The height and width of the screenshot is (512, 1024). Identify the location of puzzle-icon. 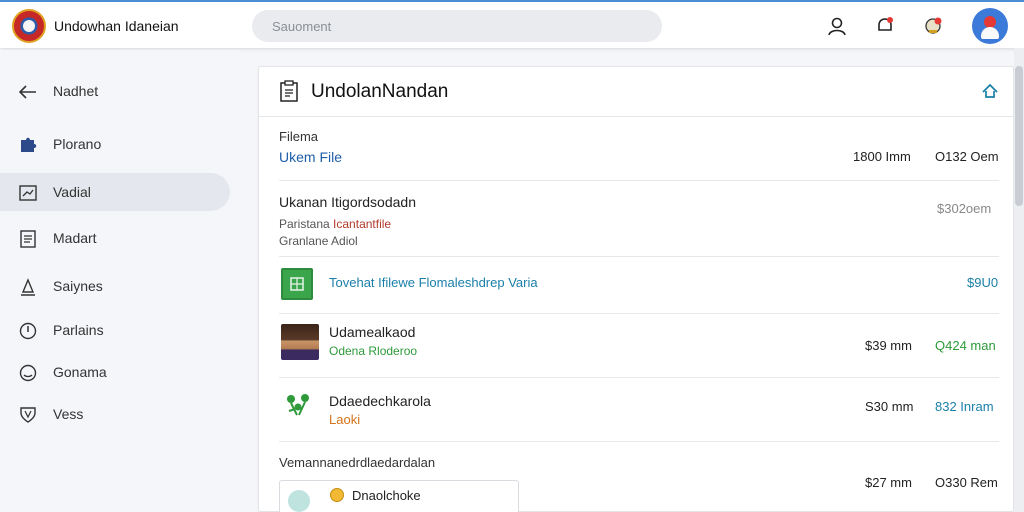
(28, 145).